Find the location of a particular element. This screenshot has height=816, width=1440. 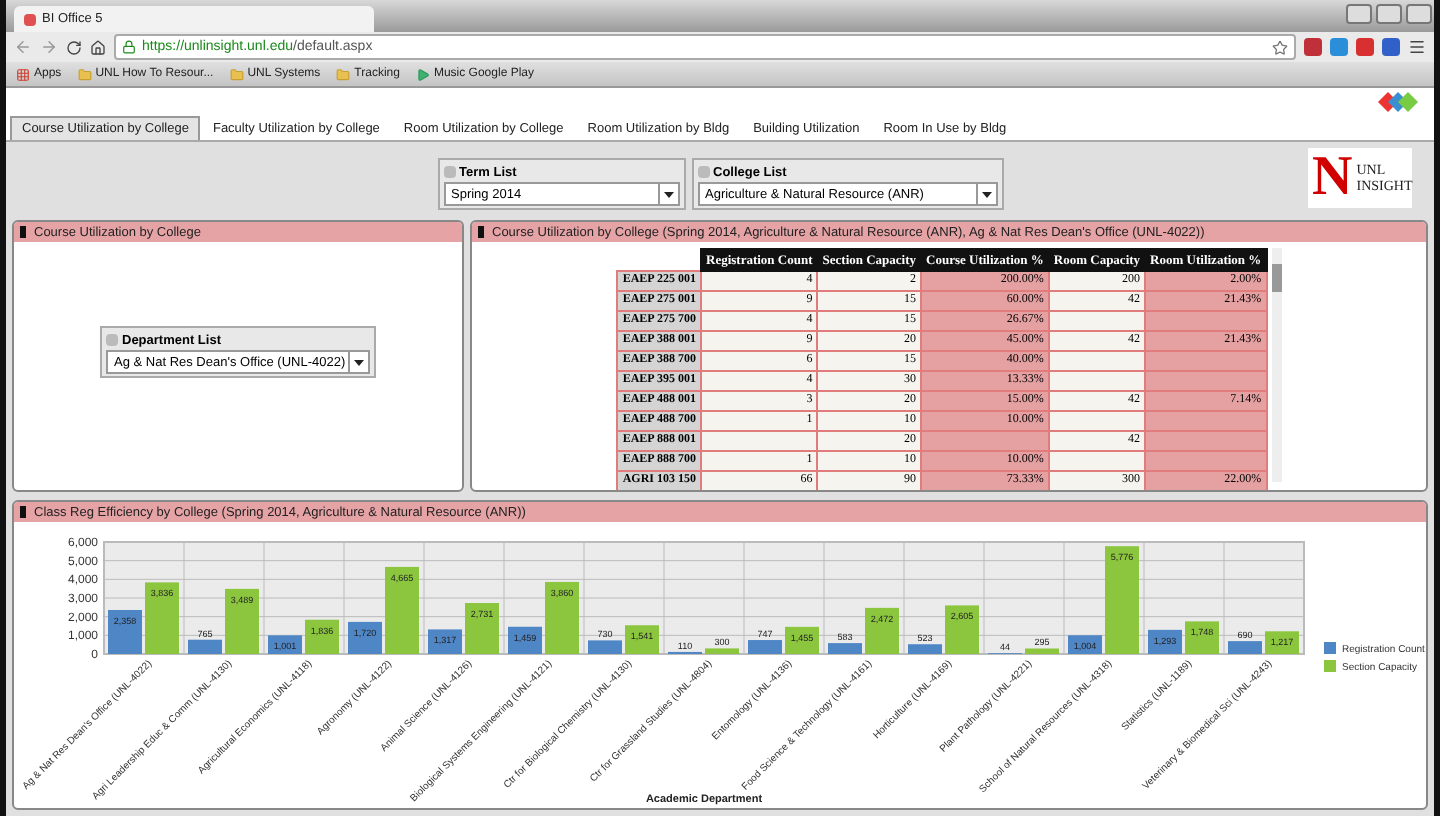

menu-icon is located at coordinates (1417, 47).